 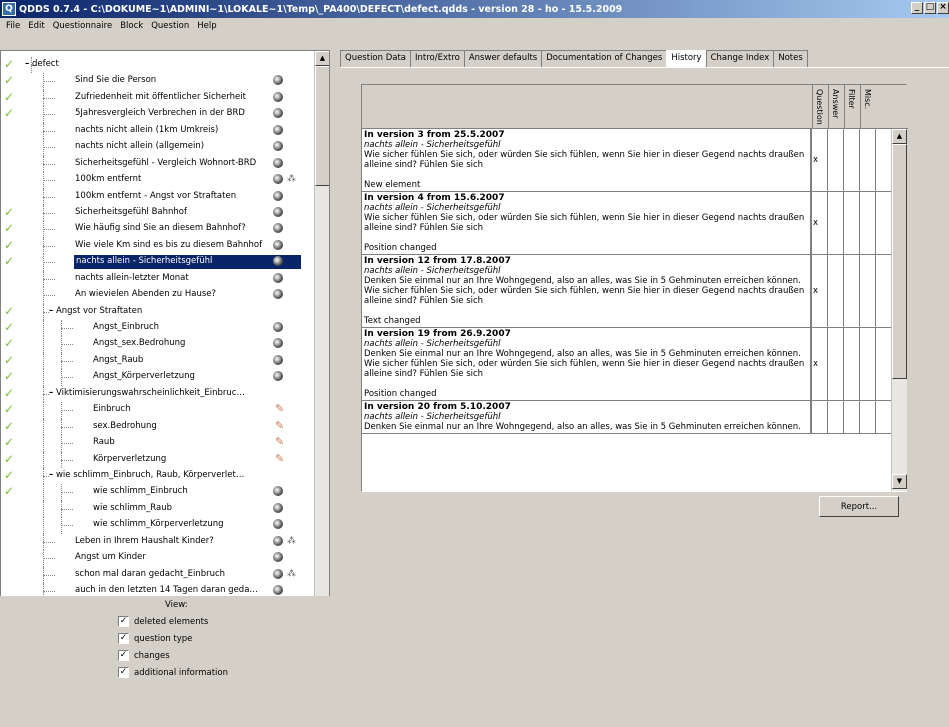 What do you see at coordinates (321, 346) in the screenshot?
I see `tree-scrollbar: ▲ ▼` at bounding box center [321, 346].